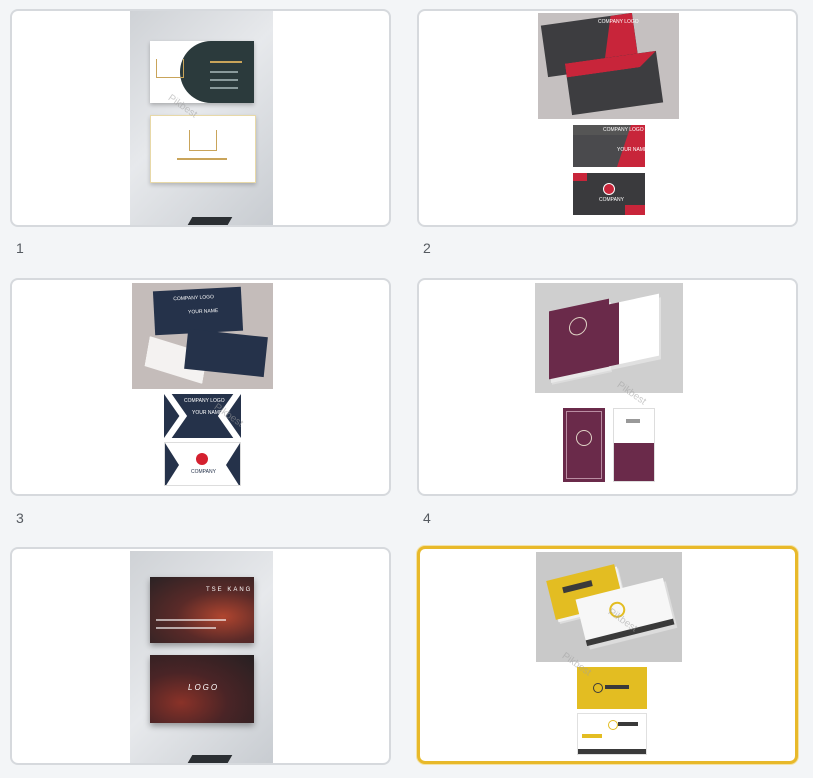 The width and height of the screenshot is (813, 778). What do you see at coordinates (20, 248) in the screenshot?
I see `template-label-1: 1` at bounding box center [20, 248].